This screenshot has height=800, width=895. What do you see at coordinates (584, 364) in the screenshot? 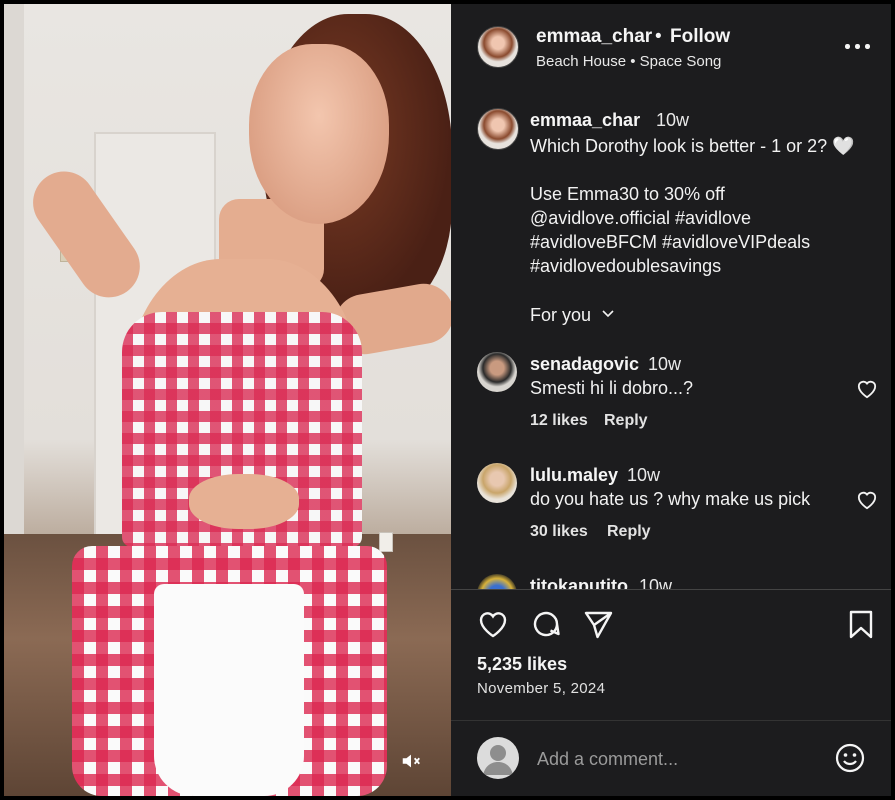
I see `comment-username: senadagovic` at bounding box center [584, 364].